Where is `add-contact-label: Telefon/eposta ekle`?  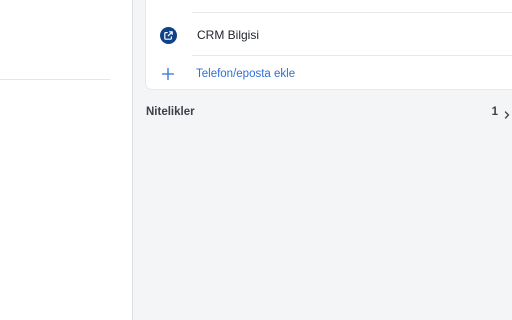 add-contact-label: Telefon/eposta ekle is located at coordinates (246, 74).